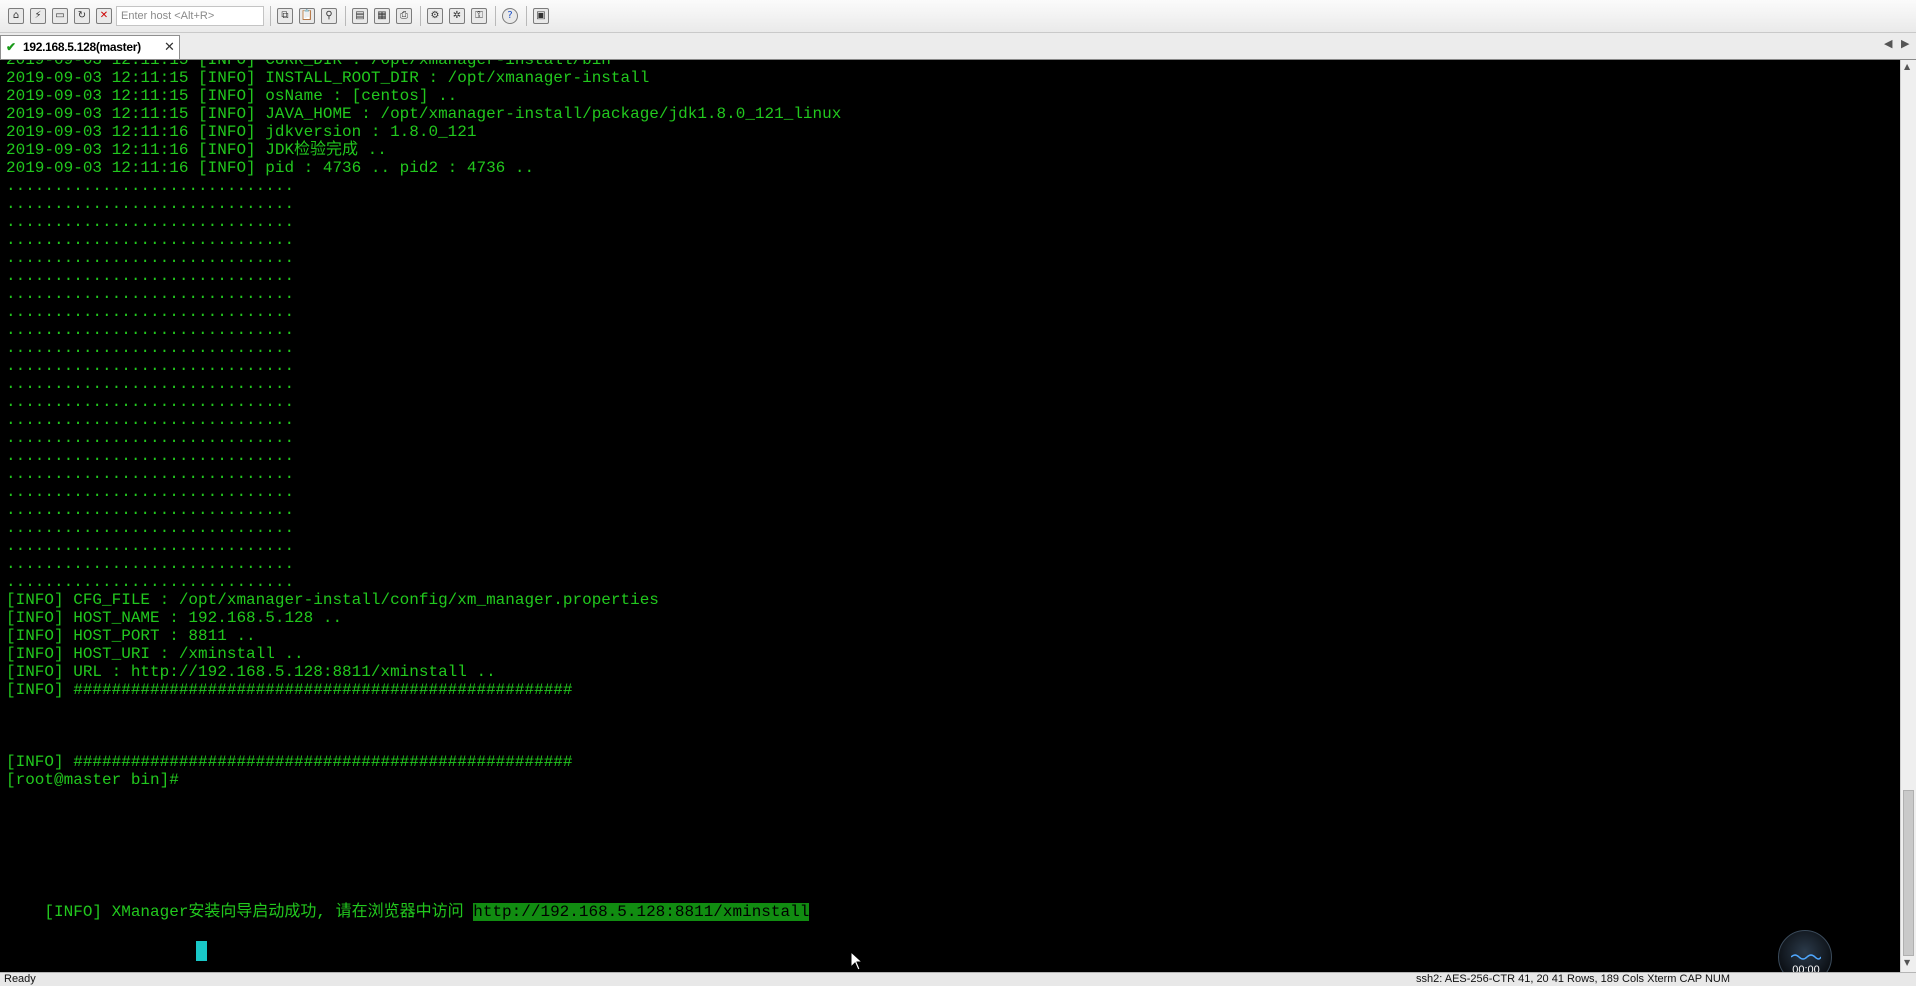 The width and height of the screenshot is (1916, 986). I want to click on terminal-cursor, so click(201, 951).